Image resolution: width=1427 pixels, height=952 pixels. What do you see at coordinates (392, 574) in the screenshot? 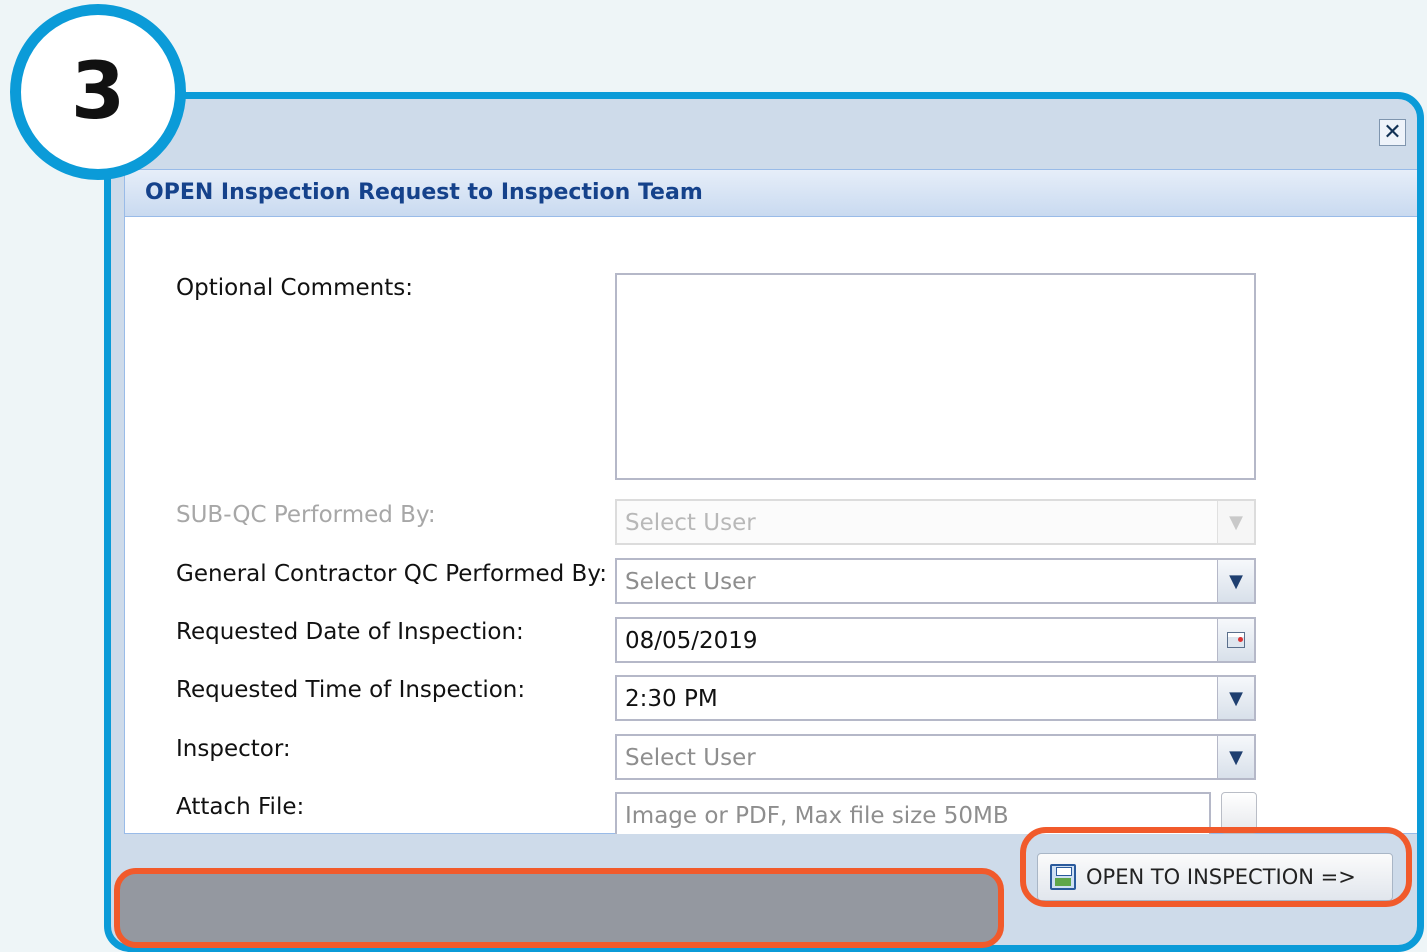
I see `gc-qc-label: General Contractor QC Performed By:` at bounding box center [392, 574].